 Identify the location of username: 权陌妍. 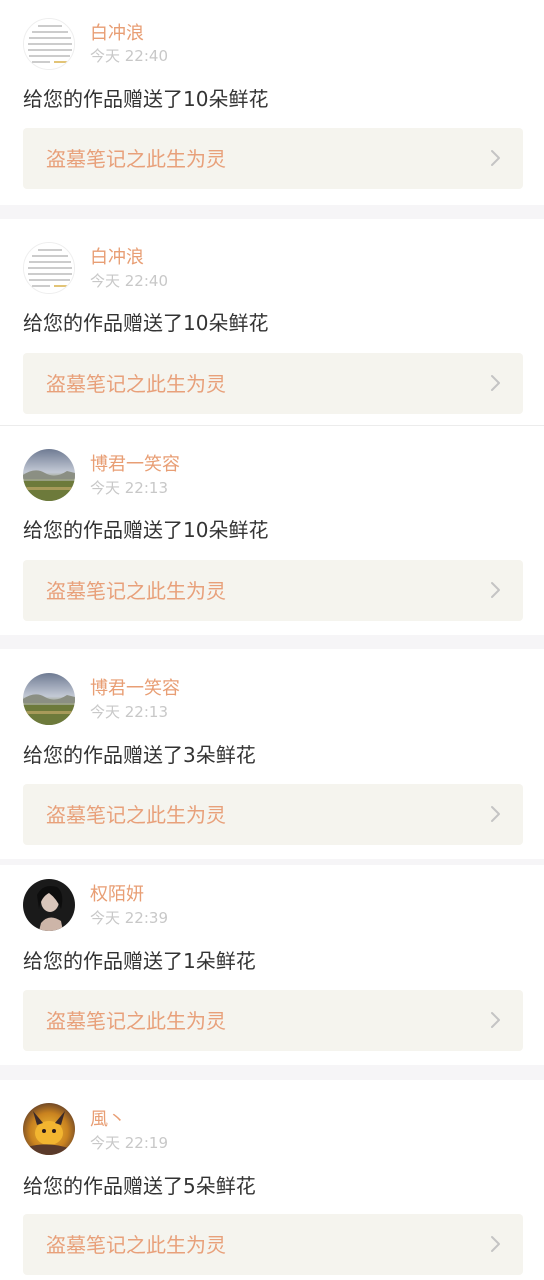
(117, 895).